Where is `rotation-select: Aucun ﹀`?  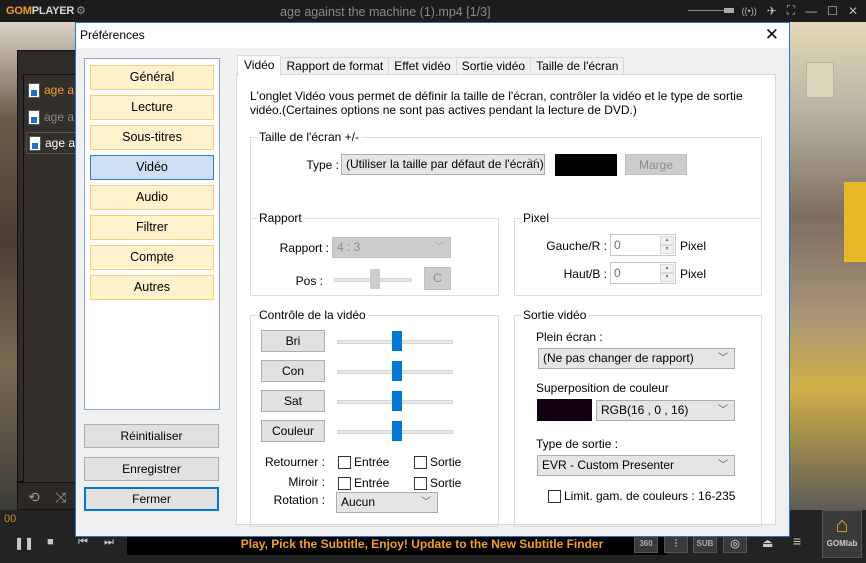
rotation-select: Aucun ﹀ is located at coordinates (387, 502).